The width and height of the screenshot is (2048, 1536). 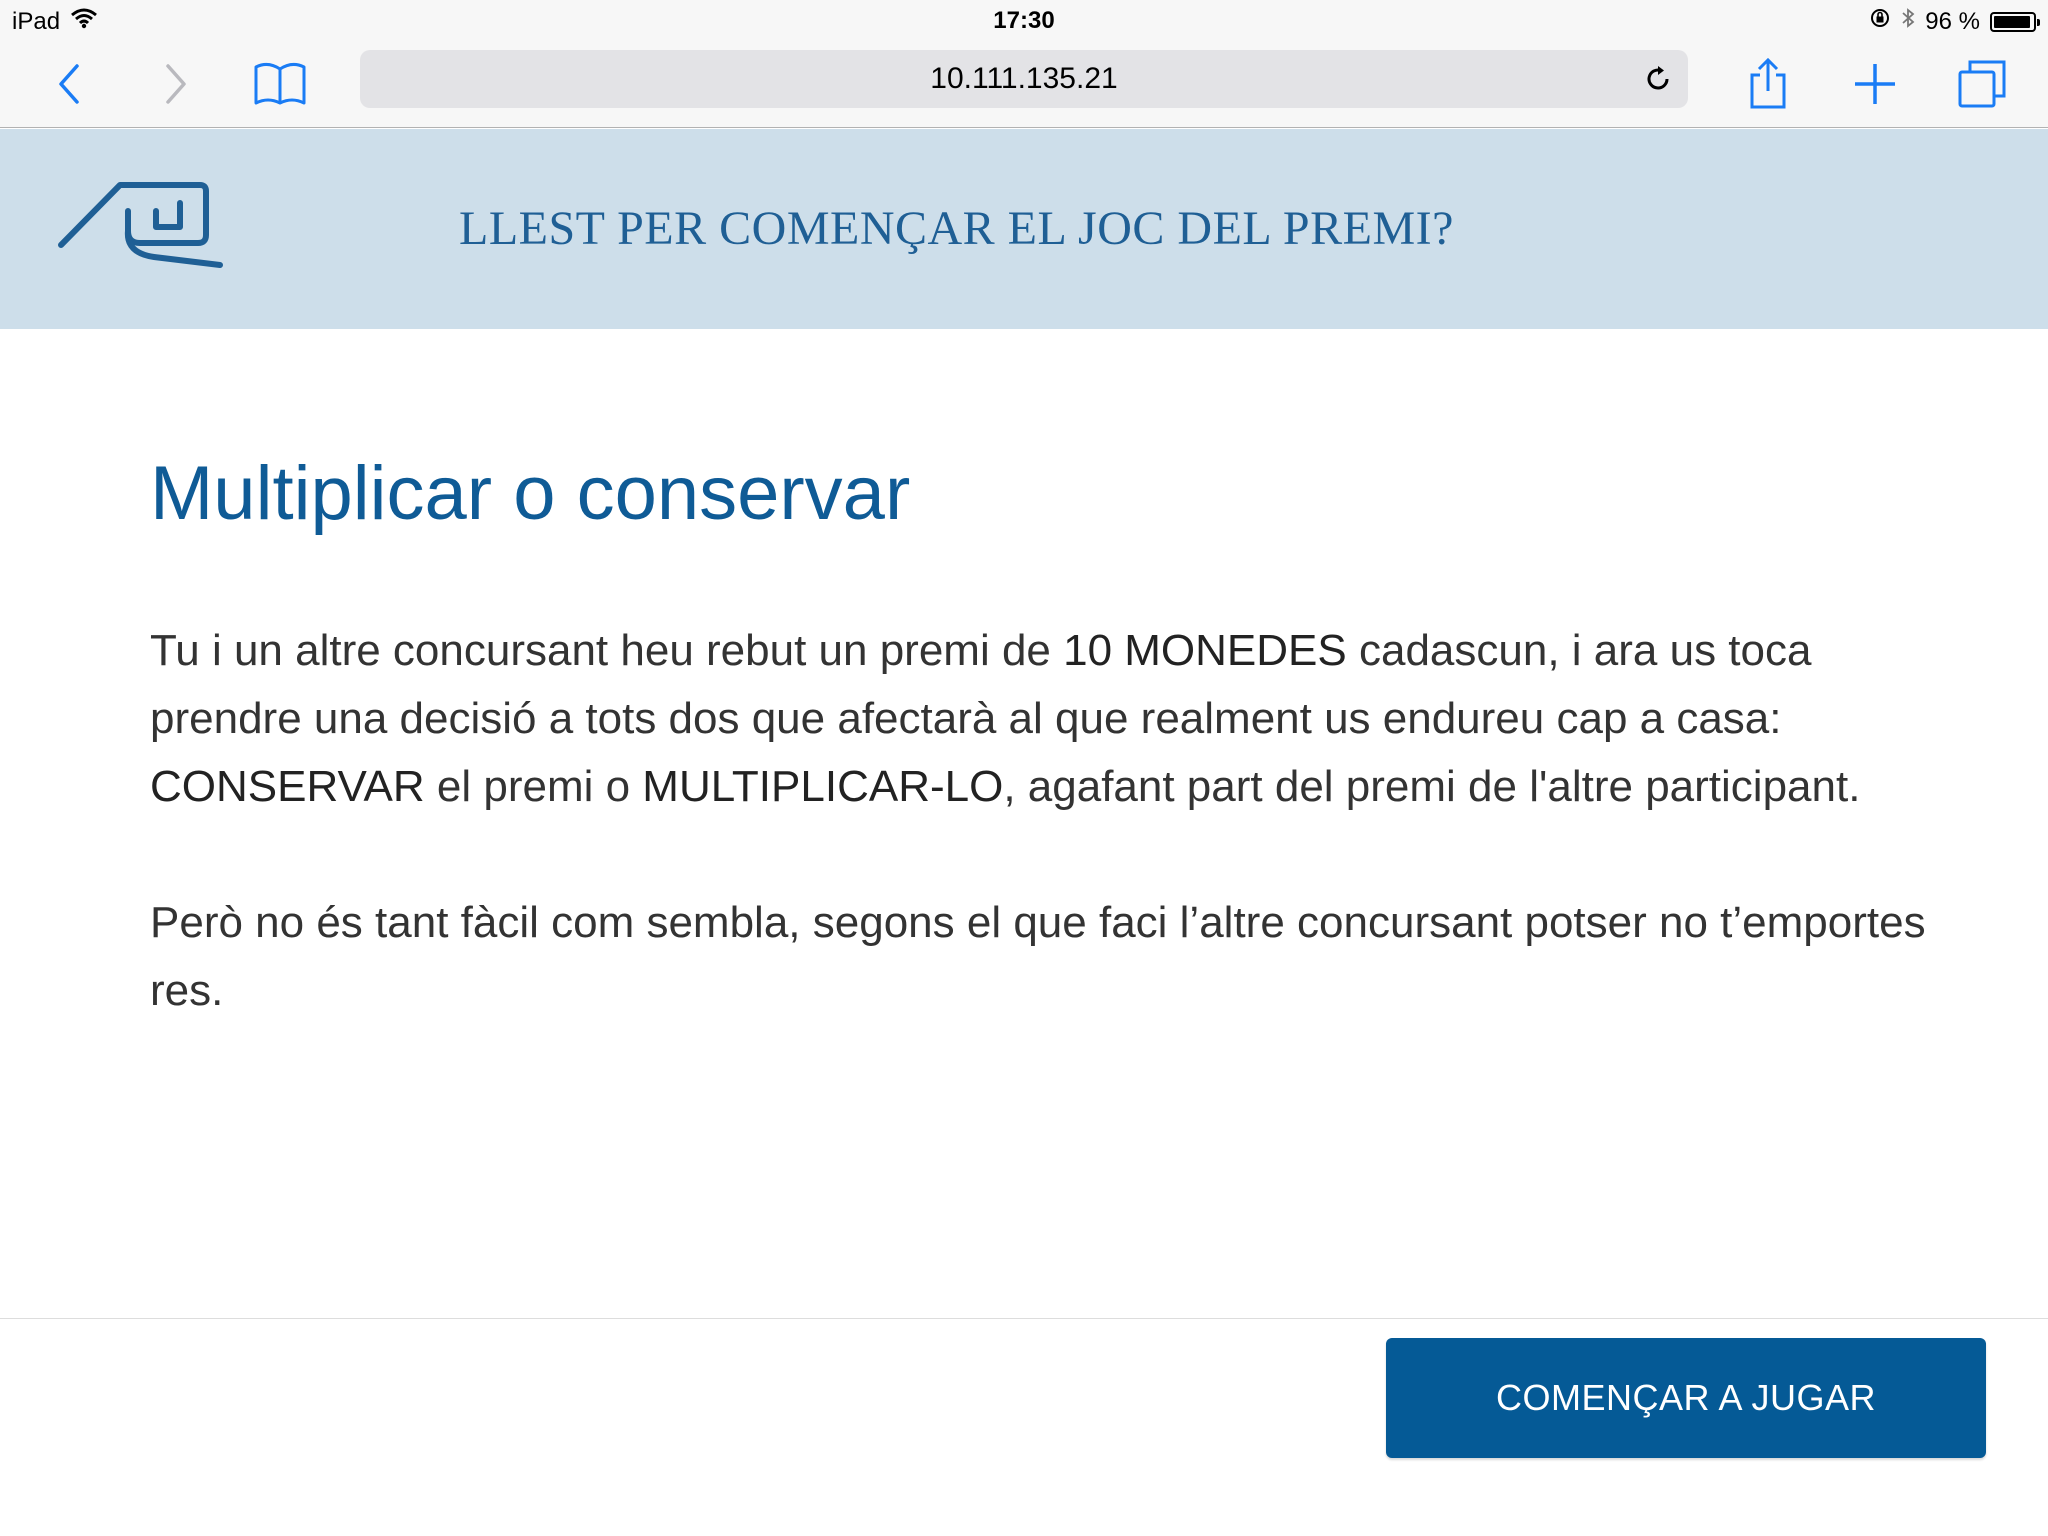 I want to click on orientation-lock-icon, so click(x=1880, y=21).